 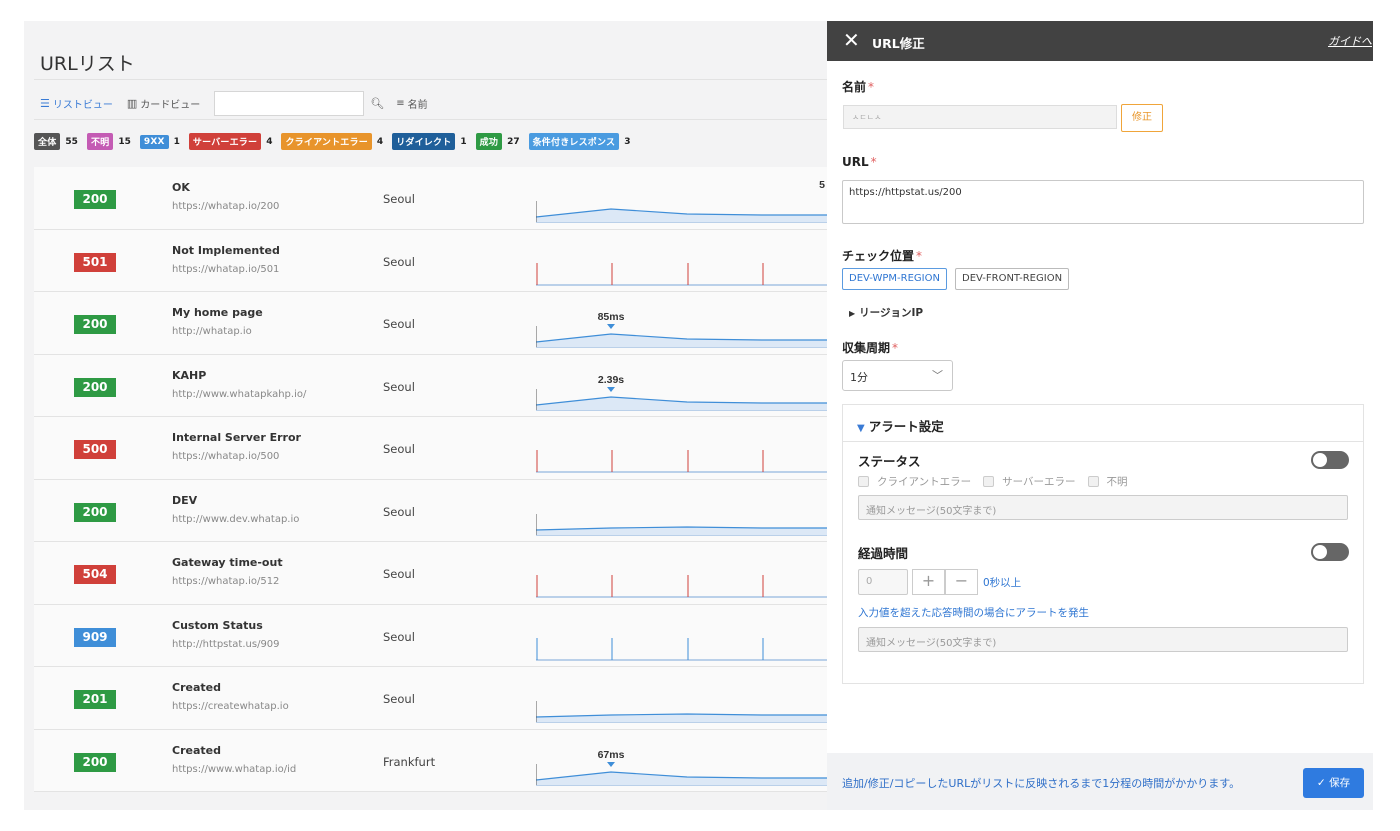 I want to click on filter-chip: 不明, so click(x=100, y=141).